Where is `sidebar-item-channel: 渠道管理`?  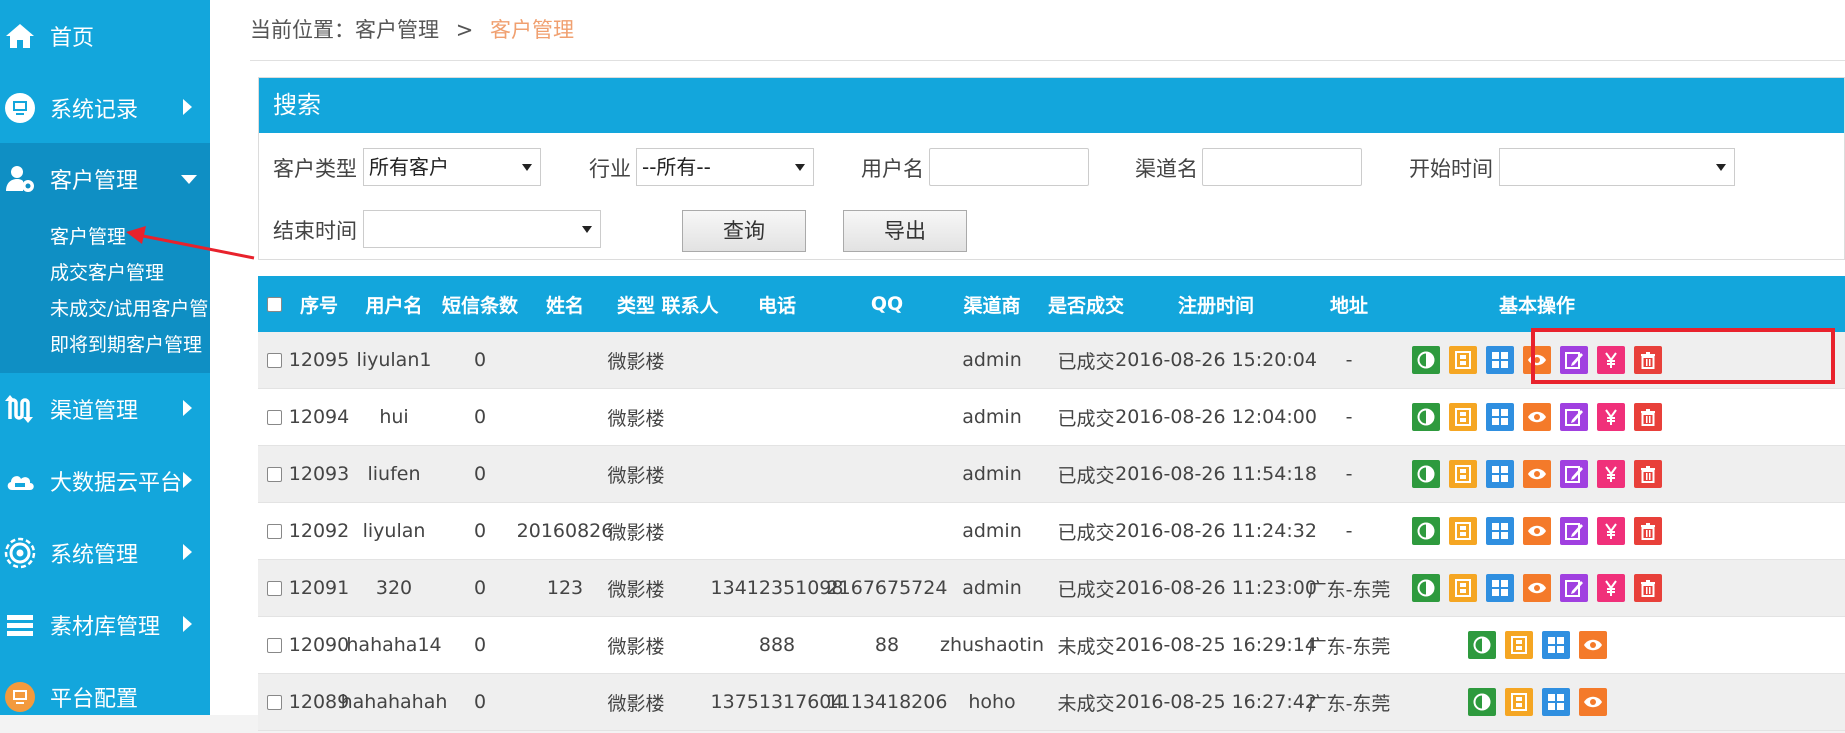
sidebar-item-channel: 渠道管理 is located at coordinates (105, 409).